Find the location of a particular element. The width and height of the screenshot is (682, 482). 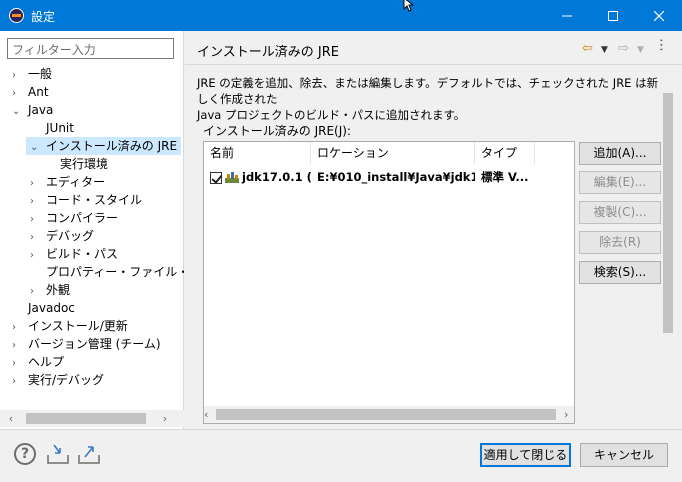

tree-item: 実行環境 is located at coordinates (76, 164).